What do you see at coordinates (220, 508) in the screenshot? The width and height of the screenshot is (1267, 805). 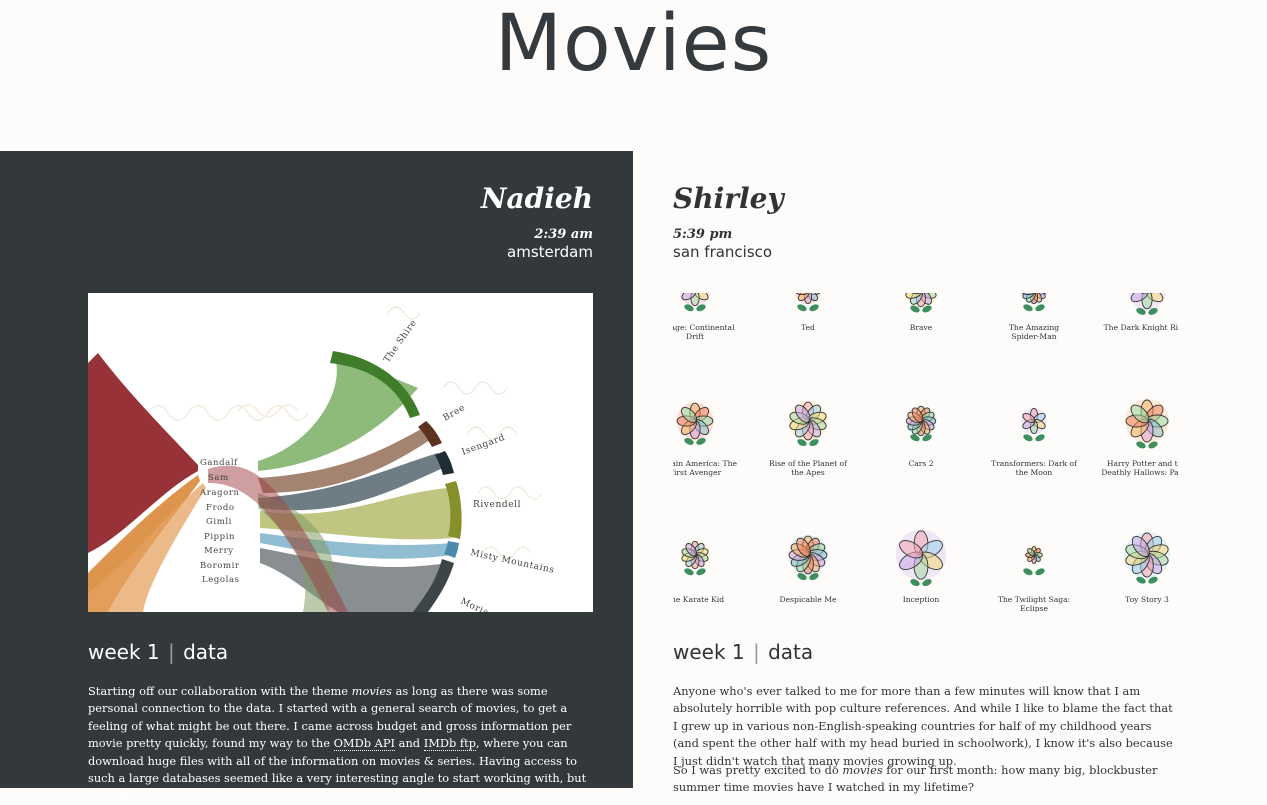 I see `character-label: Frodo` at bounding box center [220, 508].